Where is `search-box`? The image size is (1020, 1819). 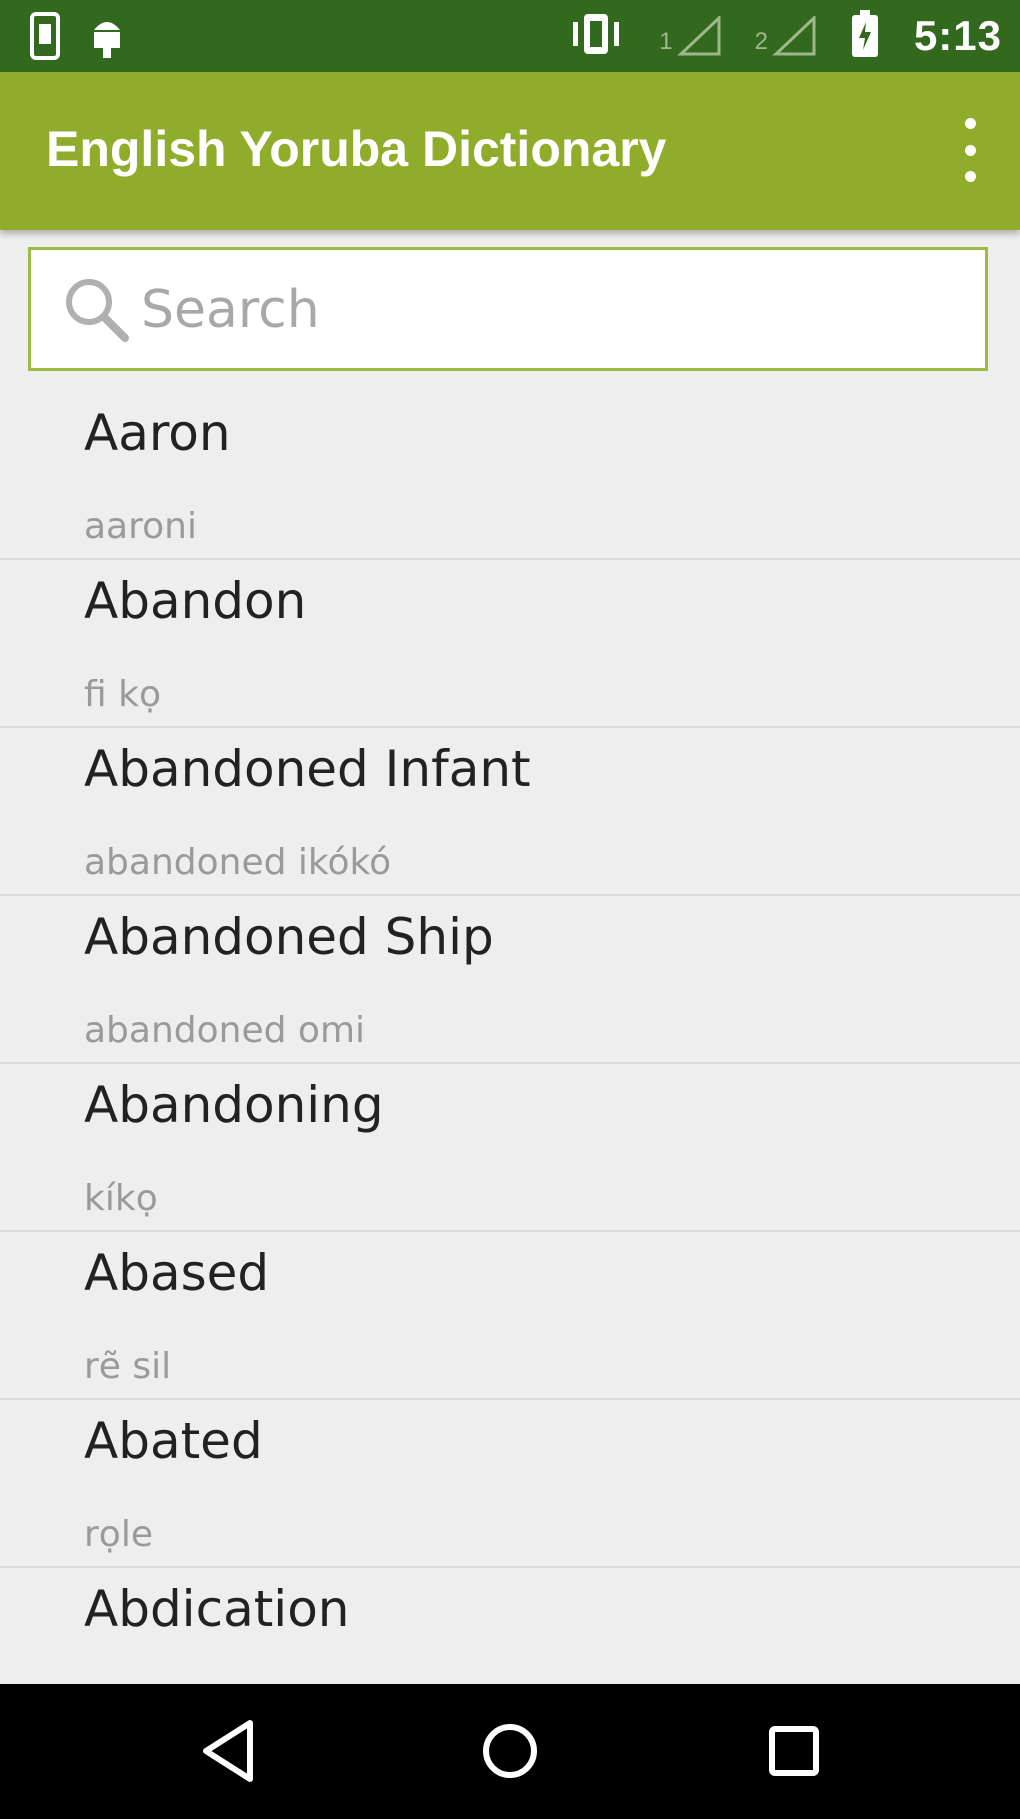 search-box is located at coordinates (508, 309).